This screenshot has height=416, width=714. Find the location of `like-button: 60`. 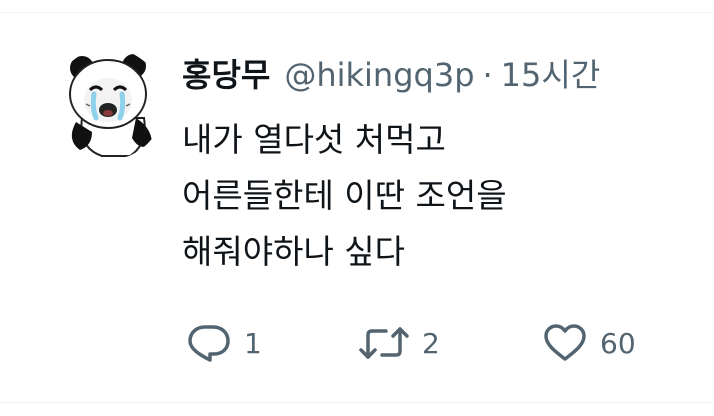

like-button: 60 is located at coordinates (589, 343).